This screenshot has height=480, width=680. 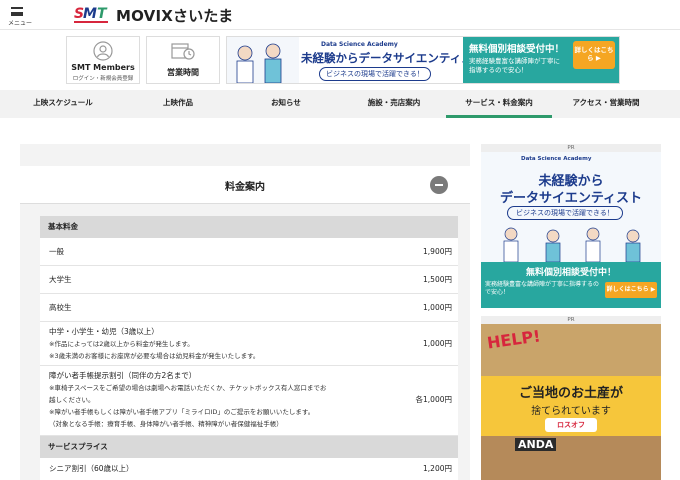 I want to click on calendar-clock-icon, so click(x=183, y=51).